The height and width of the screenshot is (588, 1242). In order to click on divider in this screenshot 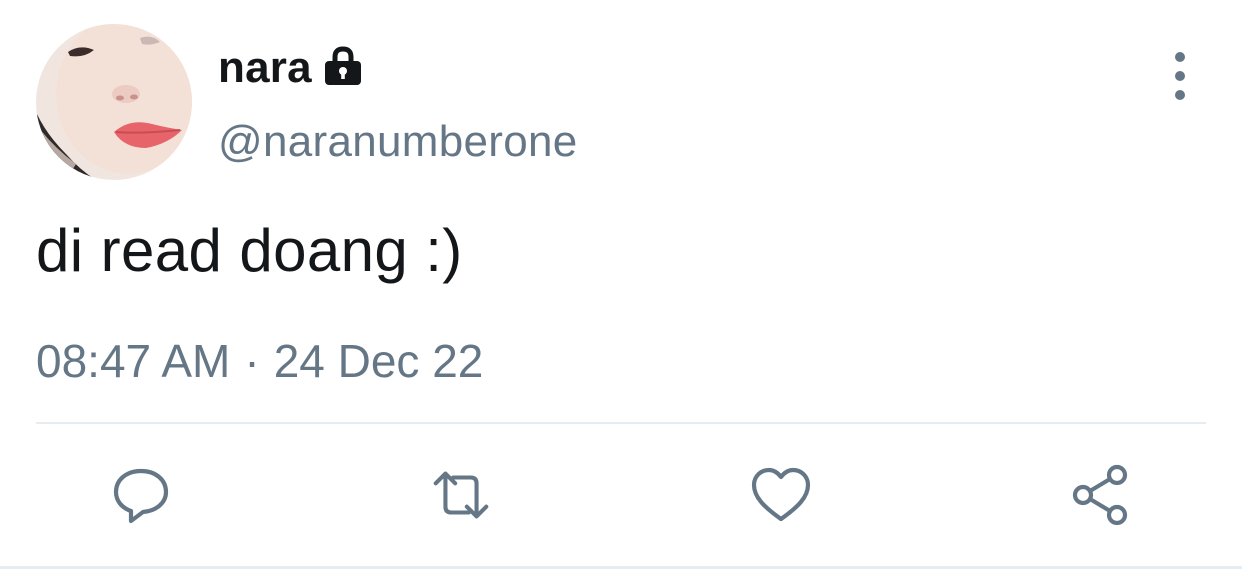, I will do `click(621, 423)`.